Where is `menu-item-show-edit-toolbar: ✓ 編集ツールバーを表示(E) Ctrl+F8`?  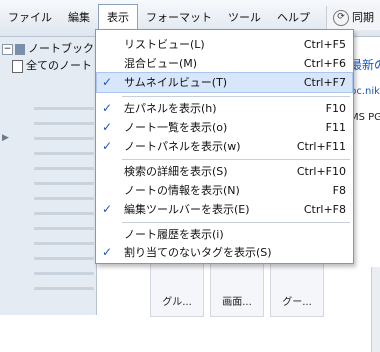
menu-item-show-edit-toolbar: ✓ 編集ツールバーを表示(E) Ctrl+F8 is located at coordinates (224, 209).